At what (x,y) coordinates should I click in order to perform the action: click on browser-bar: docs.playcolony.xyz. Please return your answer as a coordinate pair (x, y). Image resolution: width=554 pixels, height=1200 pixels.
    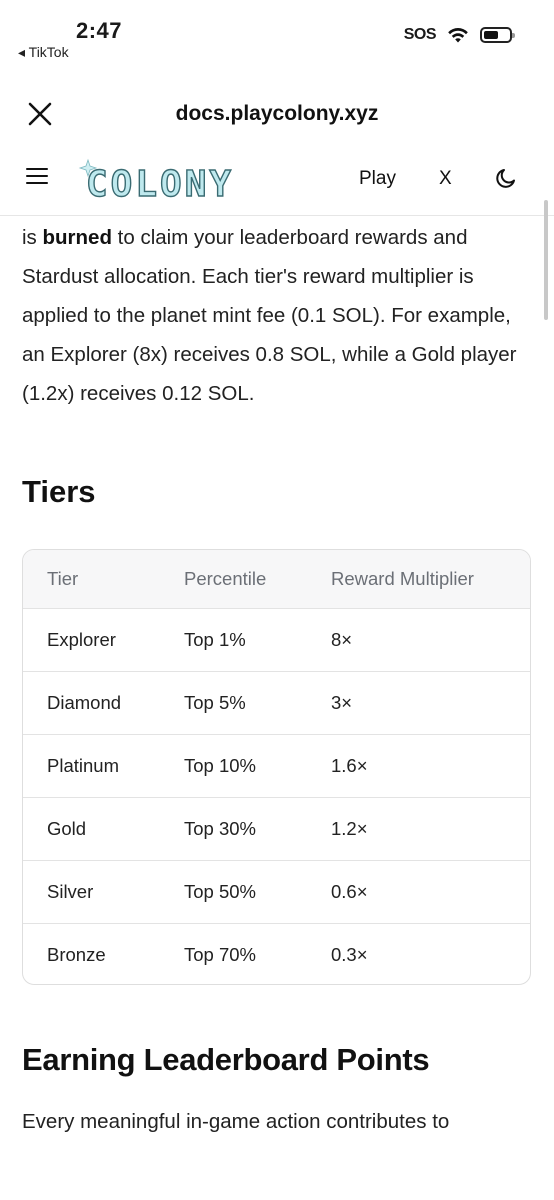
    Looking at the image, I should click on (277, 115).